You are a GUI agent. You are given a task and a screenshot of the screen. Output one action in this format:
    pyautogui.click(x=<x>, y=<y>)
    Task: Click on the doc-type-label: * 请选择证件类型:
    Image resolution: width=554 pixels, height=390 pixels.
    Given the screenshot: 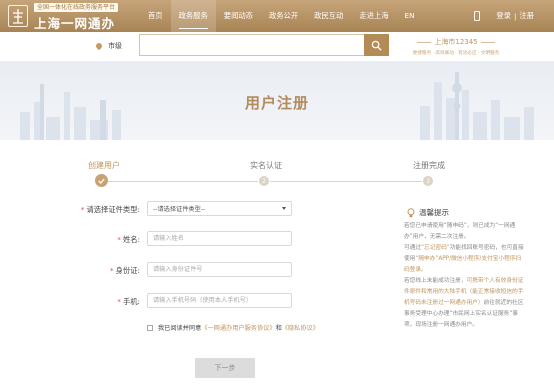 What is the action you would take?
    pyautogui.click(x=110, y=209)
    